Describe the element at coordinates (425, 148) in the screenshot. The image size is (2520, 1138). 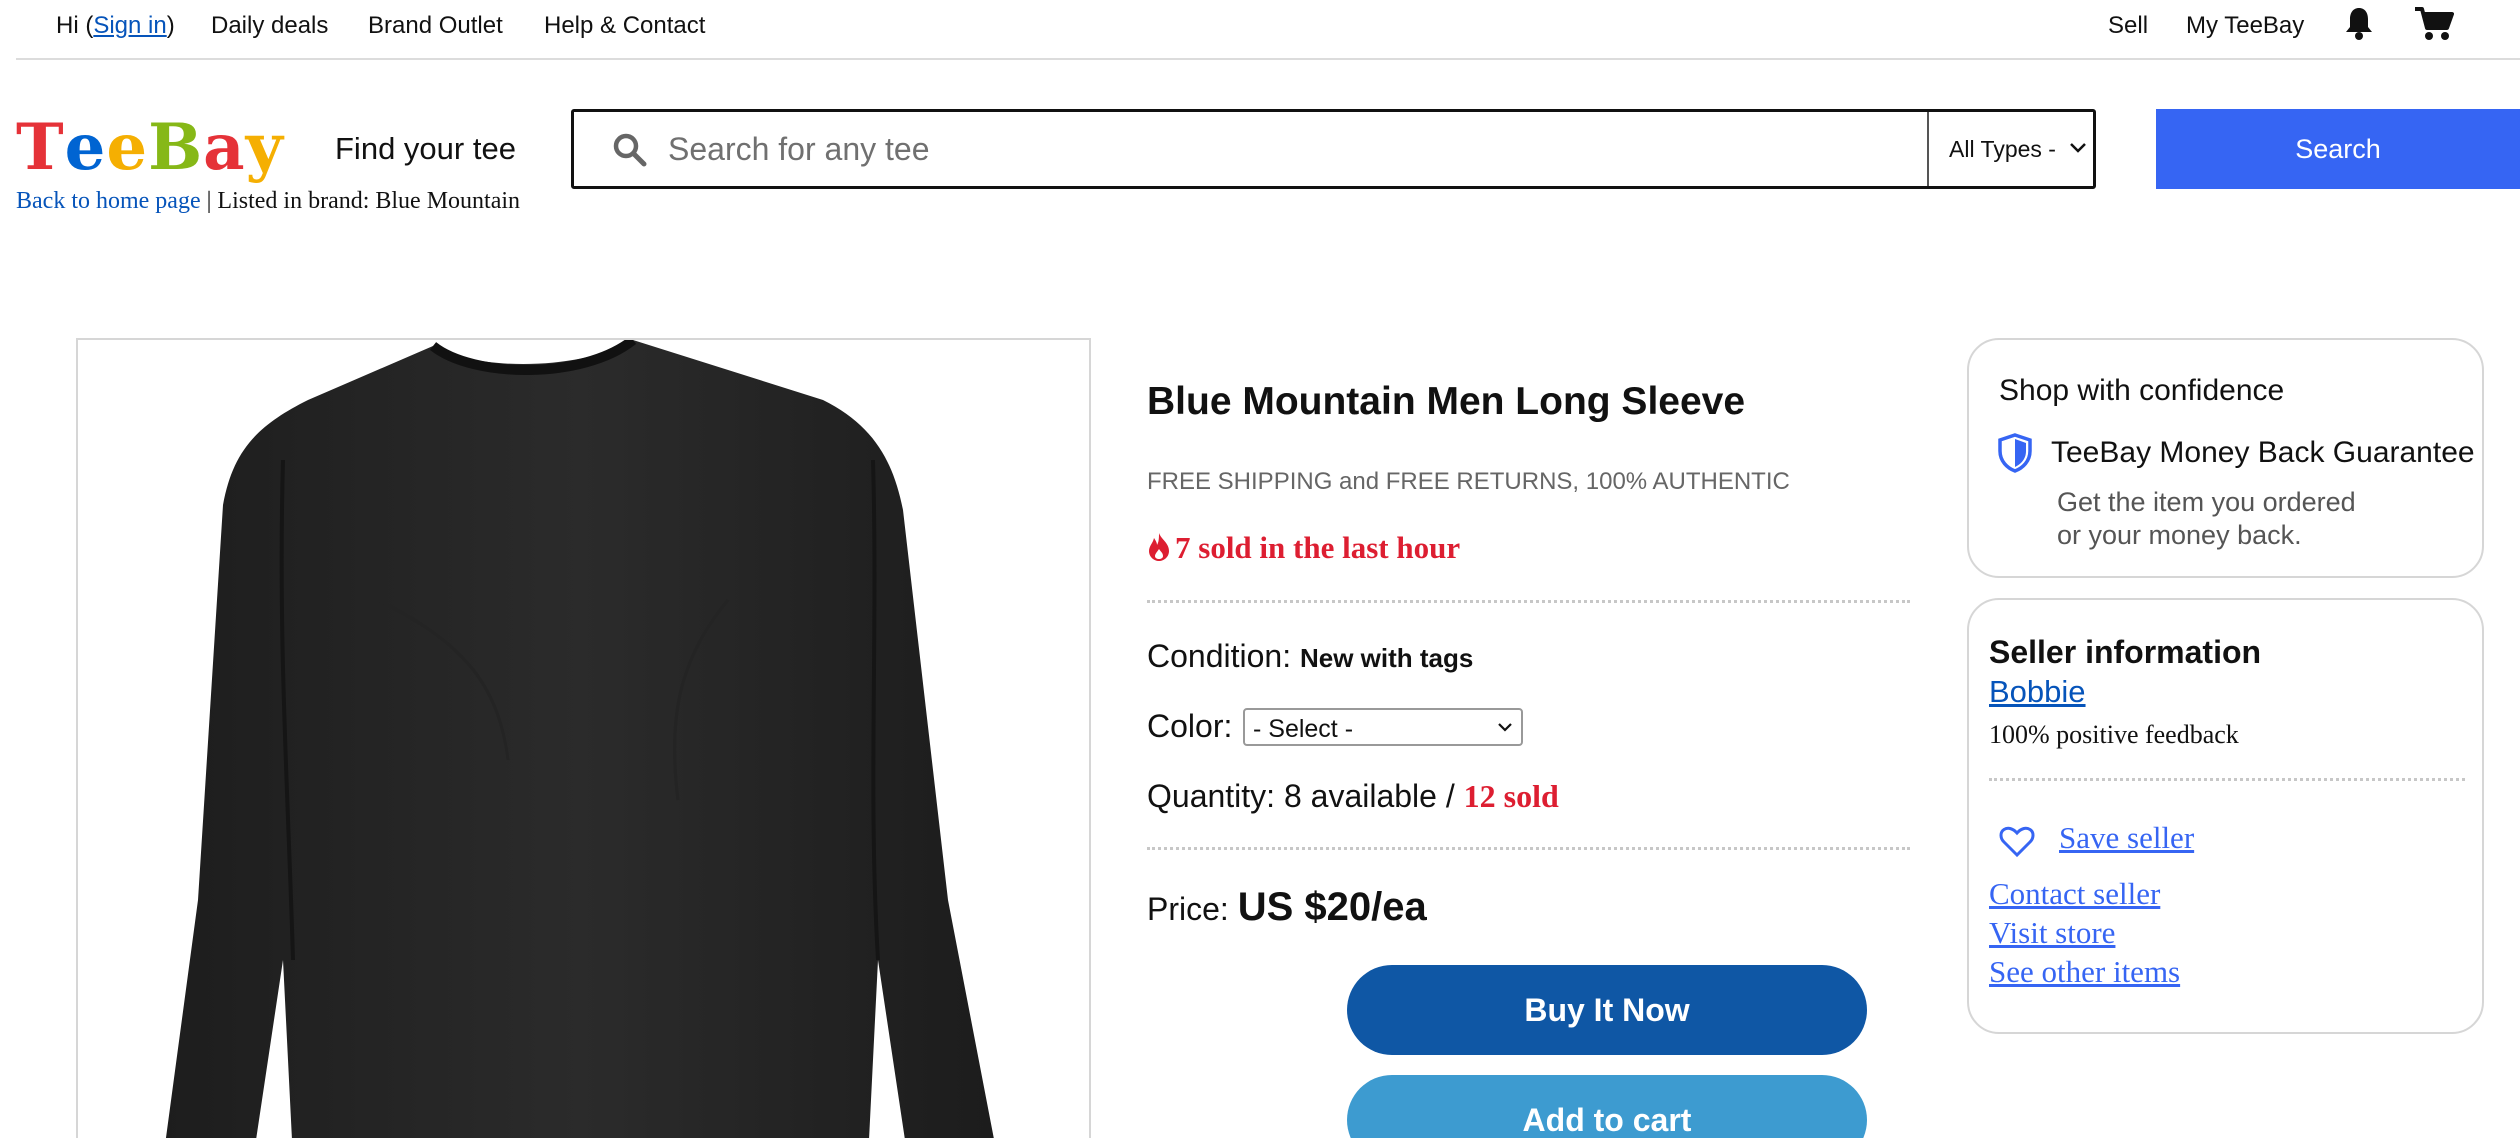
I see `tagline: Find your tee` at that location.